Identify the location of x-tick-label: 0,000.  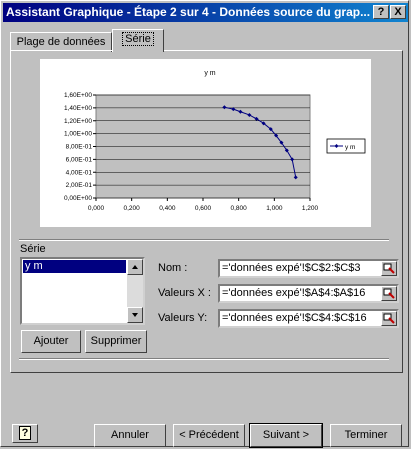
(96, 208).